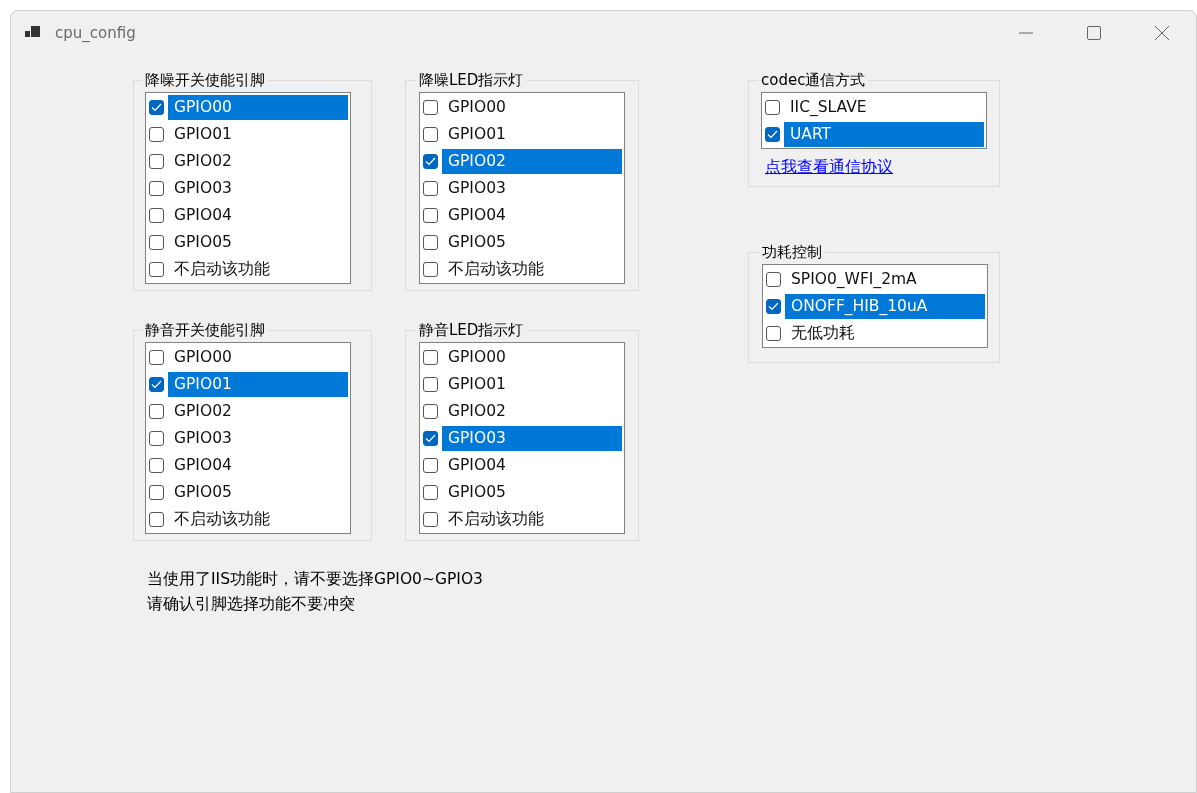 The width and height of the screenshot is (1197, 793). Describe the element at coordinates (315, 579) in the screenshot. I see `note-text: 当使用了IIS功能时，请不要选择GPIO0~GPIO3` at that location.